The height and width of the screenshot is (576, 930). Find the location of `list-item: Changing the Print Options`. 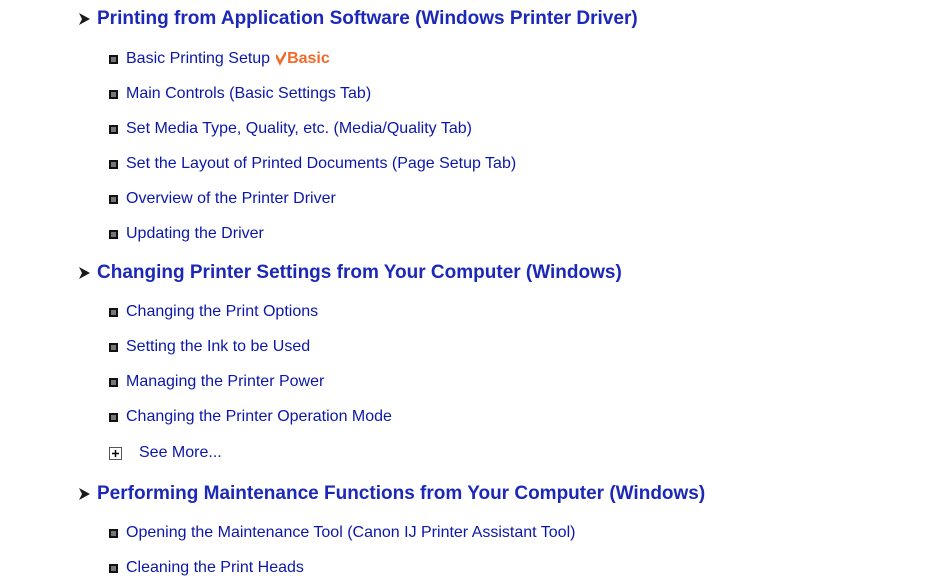

list-item: Changing the Print Options is located at coordinates (213, 312).